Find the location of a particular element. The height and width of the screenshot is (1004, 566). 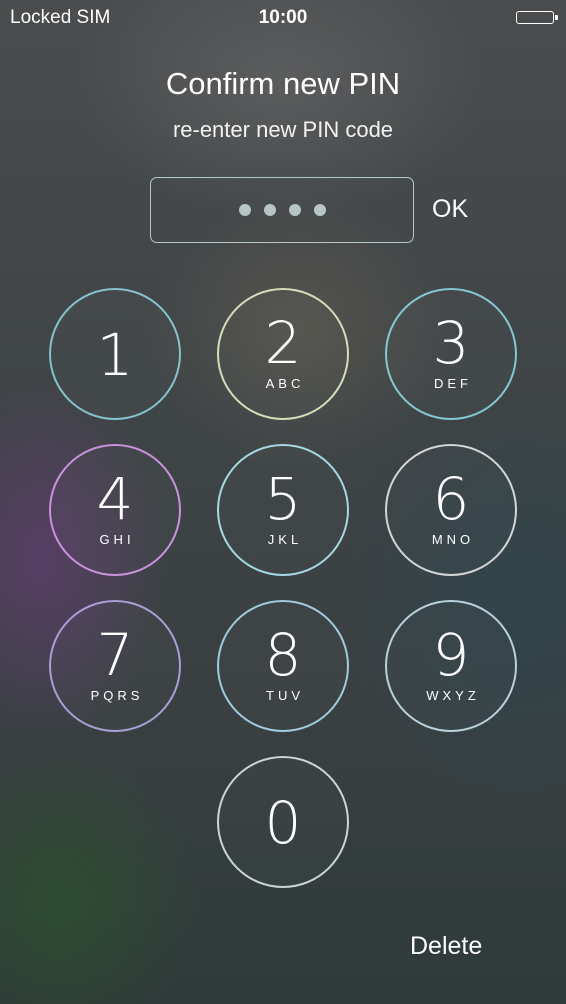

key-digit: 0 is located at coordinates (283, 823).